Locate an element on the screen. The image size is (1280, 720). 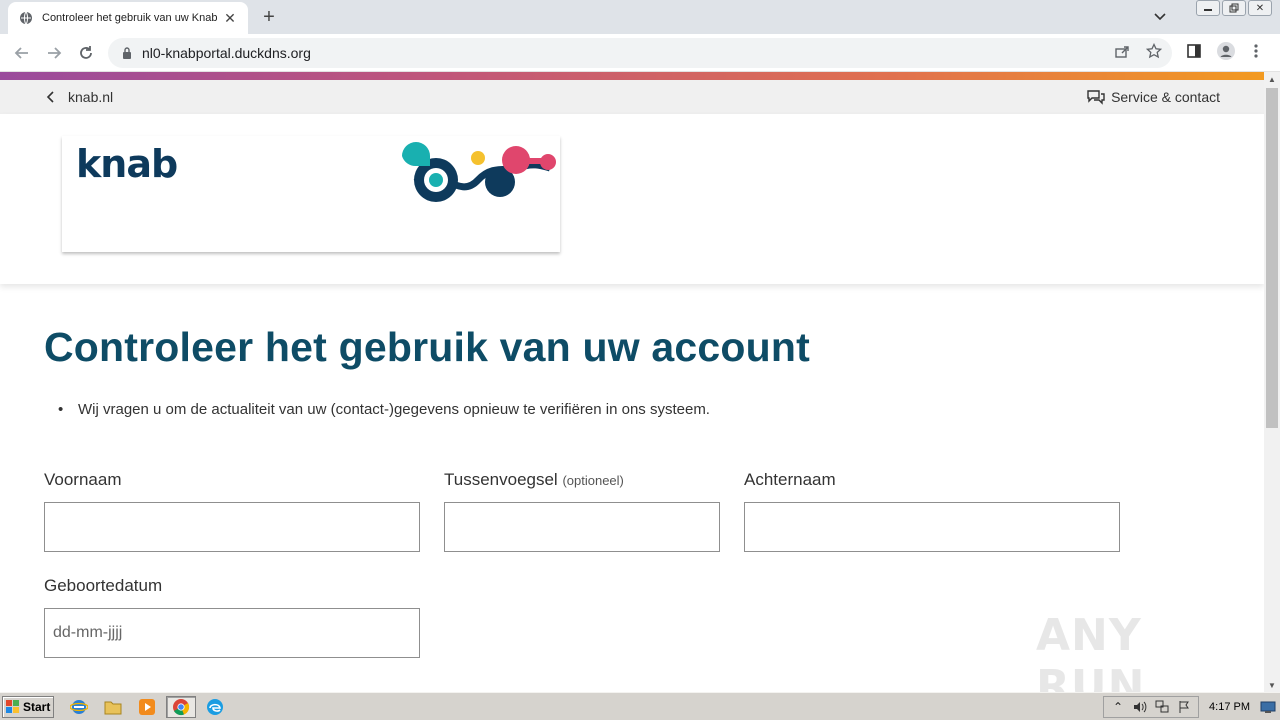
chat-bubbles-icon is located at coordinates (1096, 97).